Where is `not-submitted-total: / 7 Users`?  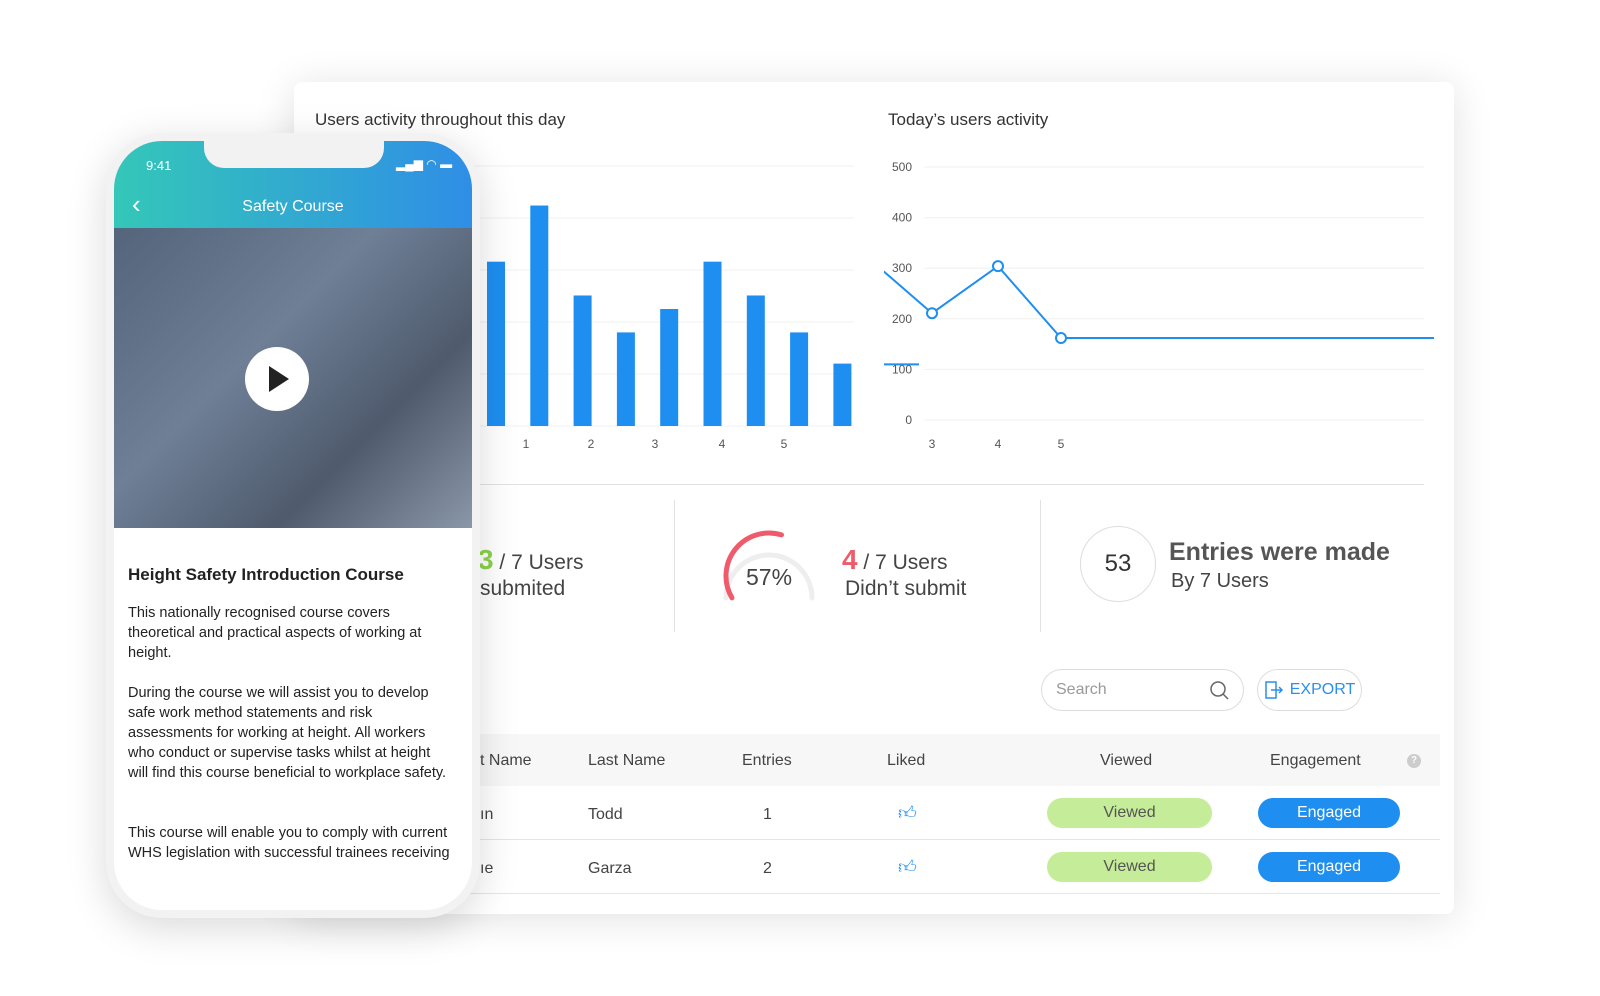 not-submitted-total: / 7 Users is located at coordinates (905, 562).